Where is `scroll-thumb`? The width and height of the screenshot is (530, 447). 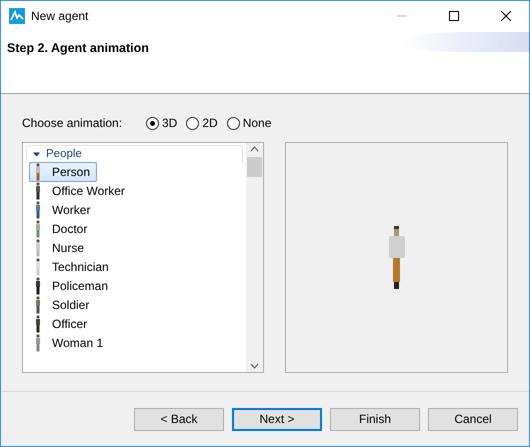
scroll-thumb is located at coordinates (254, 167).